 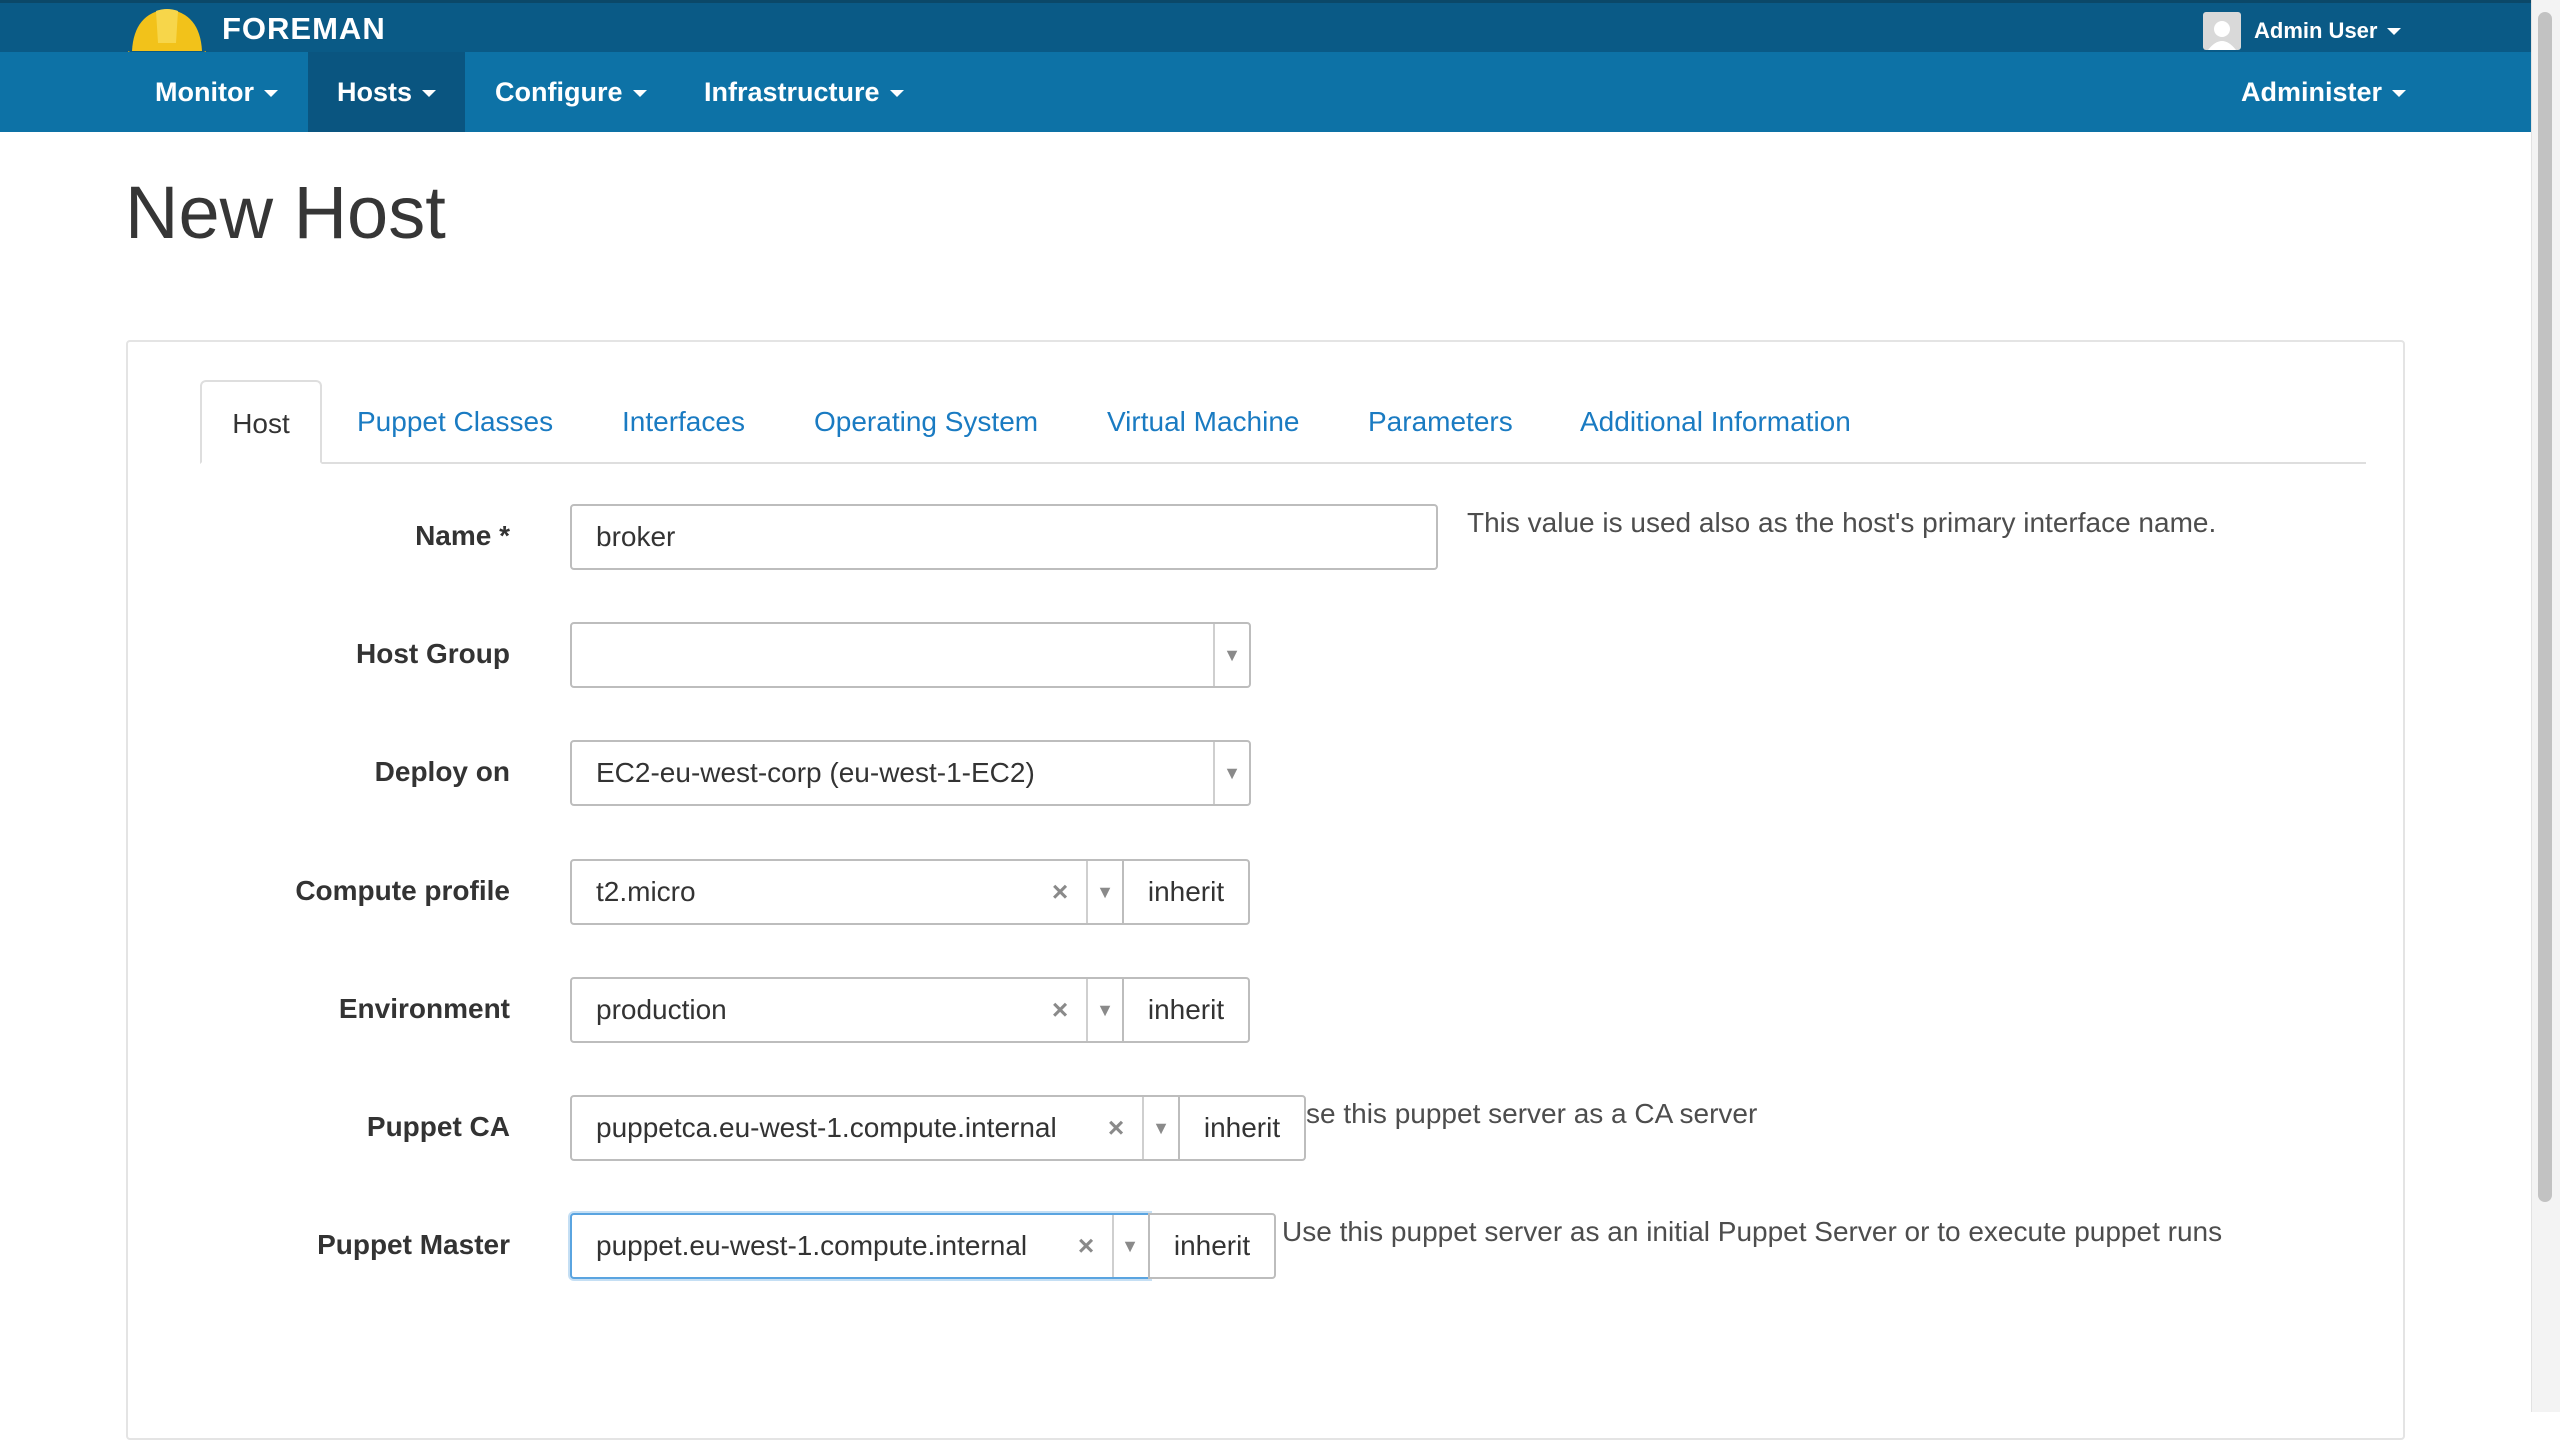 What do you see at coordinates (402, 890) in the screenshot?
I see `compute-profile-label: Compute profile` at bounding box center [402, 890].